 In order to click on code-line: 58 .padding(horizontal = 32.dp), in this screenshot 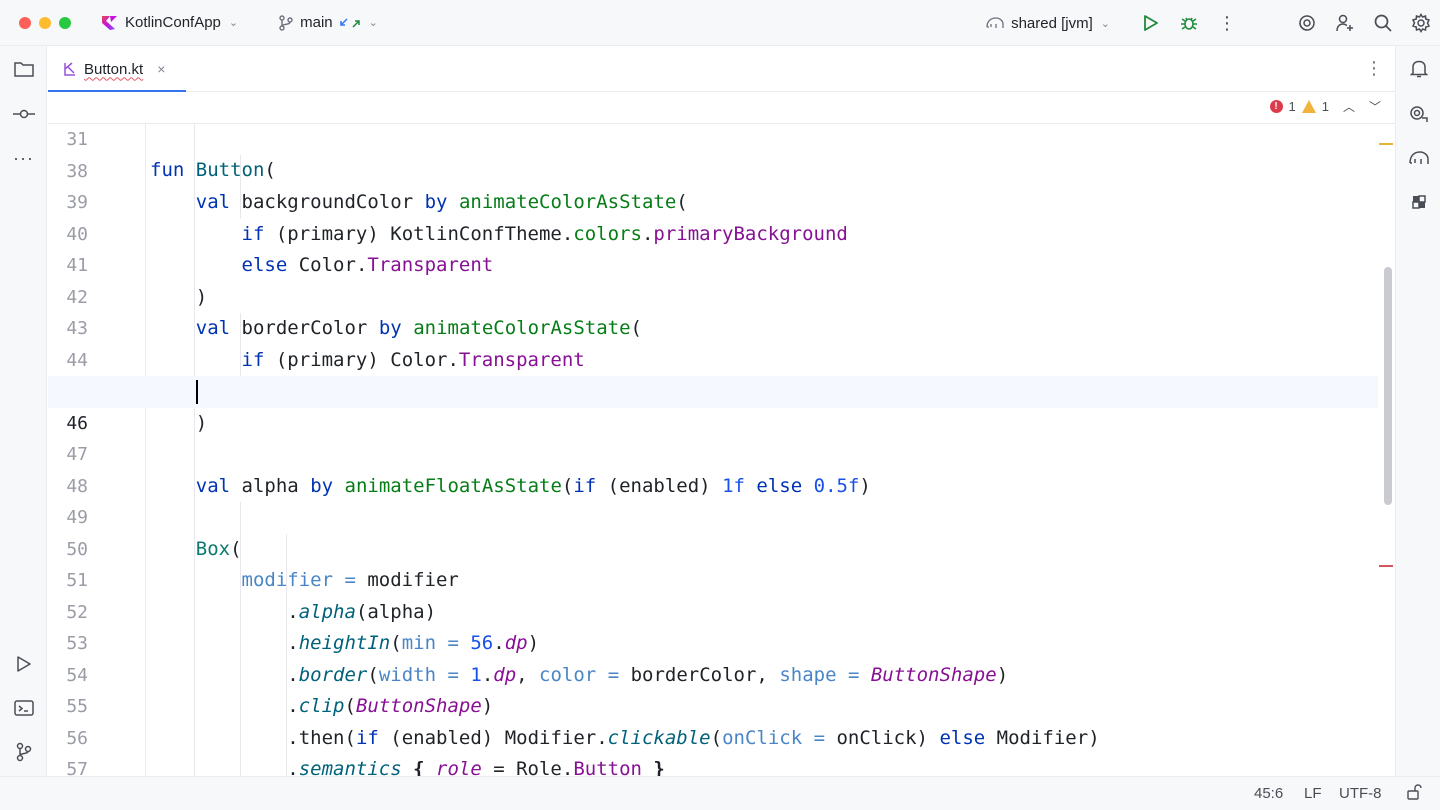, I will do `click(713, 765)`.